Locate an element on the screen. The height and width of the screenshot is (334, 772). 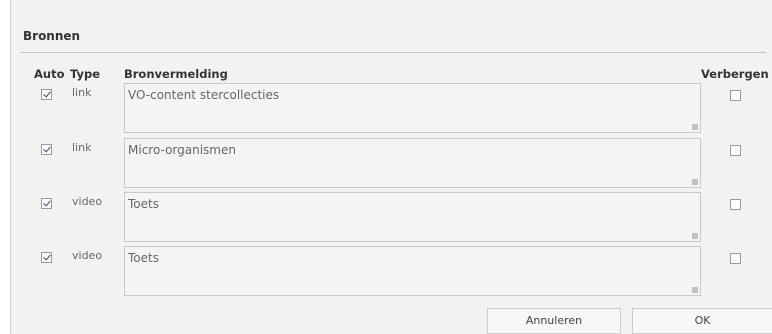
section-title: Bronnen is located at coordinates (52, 36).